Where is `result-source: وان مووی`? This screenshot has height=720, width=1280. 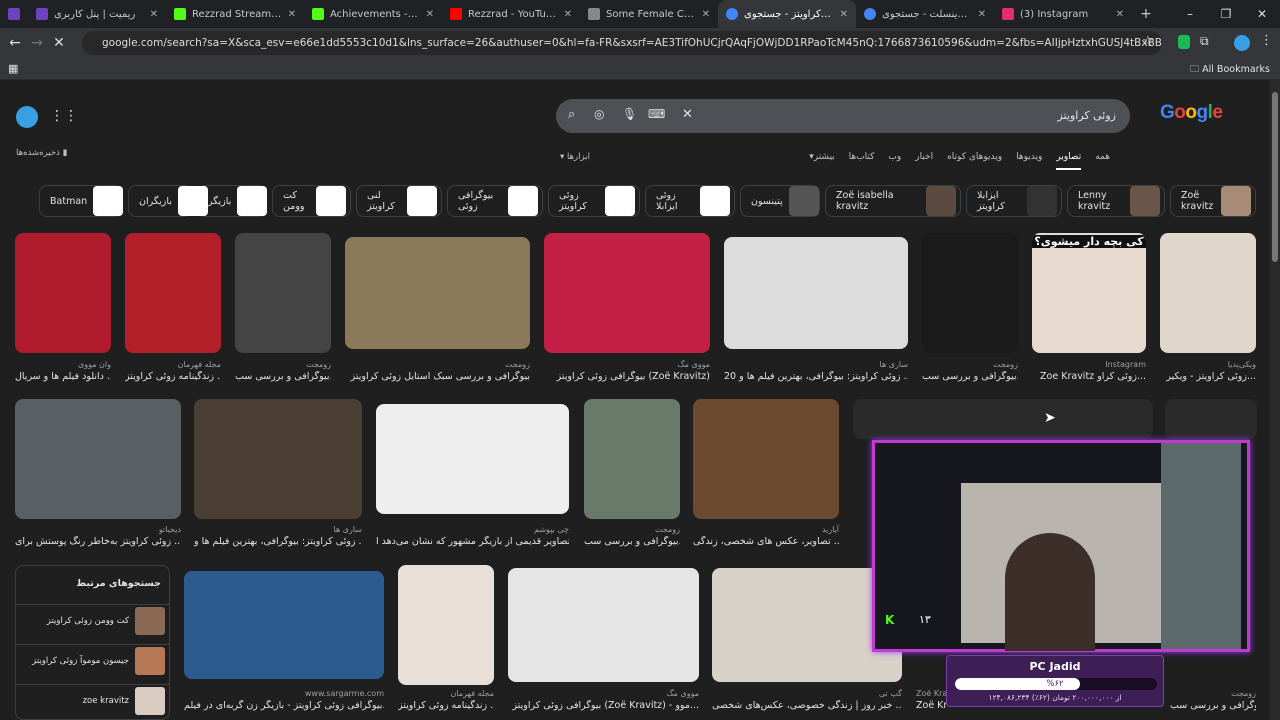 result-source: وان مووی is located at coordinates (63, 364).